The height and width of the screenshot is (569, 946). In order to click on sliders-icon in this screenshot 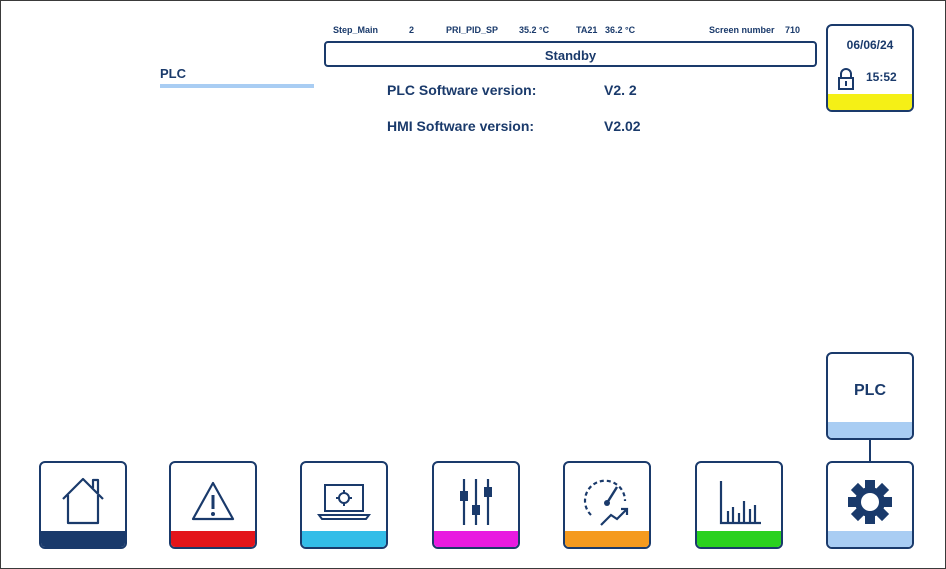, I will do `click(476, 502)`.